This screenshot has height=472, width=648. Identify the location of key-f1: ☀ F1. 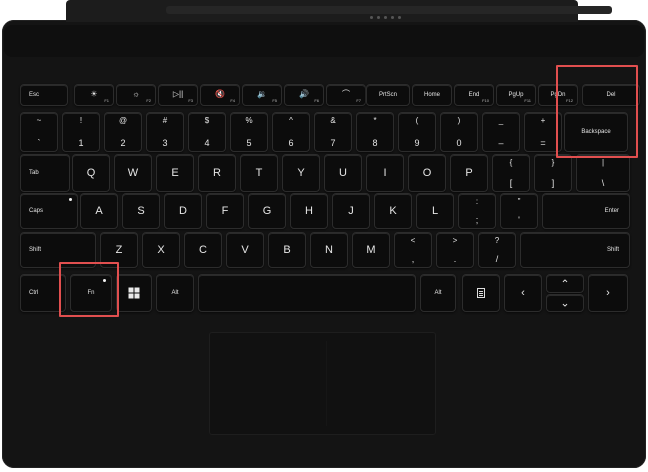
(94, 95).